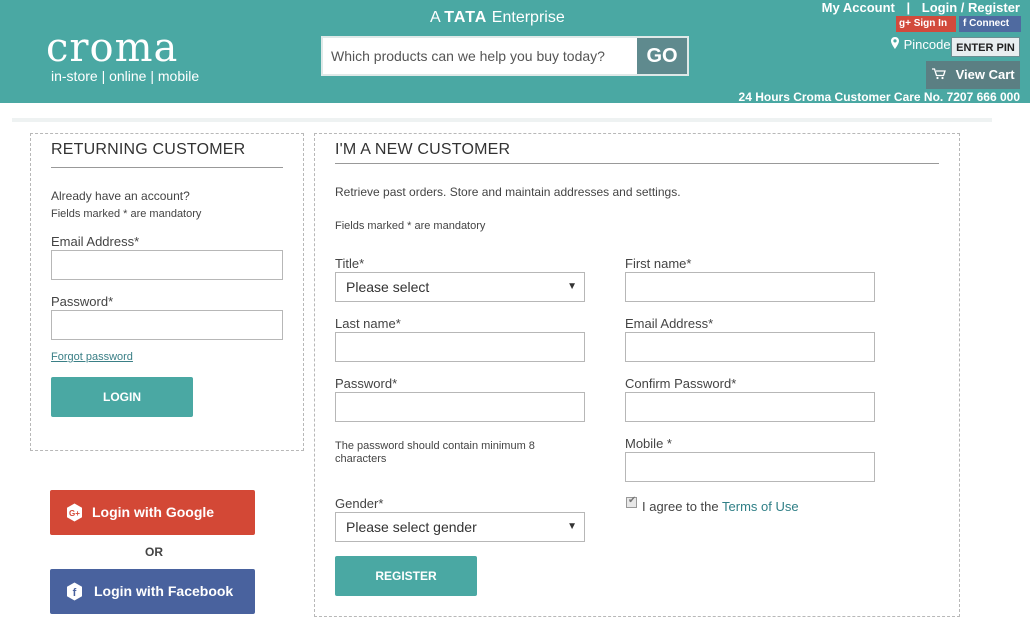  What do you see at coordinates (167, 265) in the screenshot?
I see `login-email-field` at bounding box center [167, 265].